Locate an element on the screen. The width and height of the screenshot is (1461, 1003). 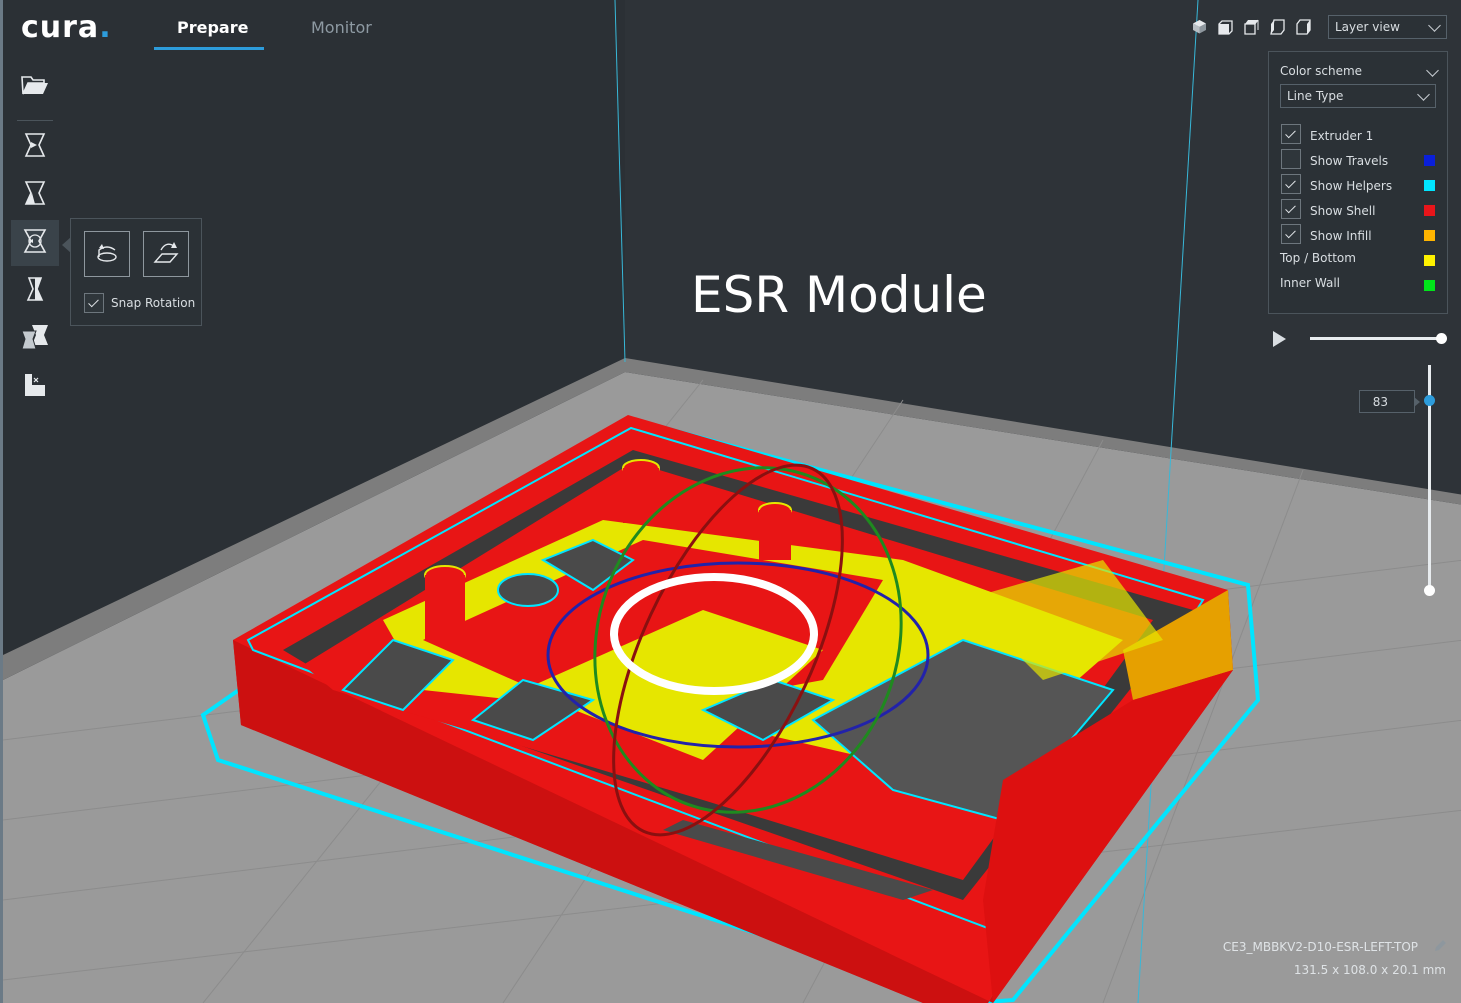
inner-wall-label: Inner Wall is located at coordinates (1310, 283).